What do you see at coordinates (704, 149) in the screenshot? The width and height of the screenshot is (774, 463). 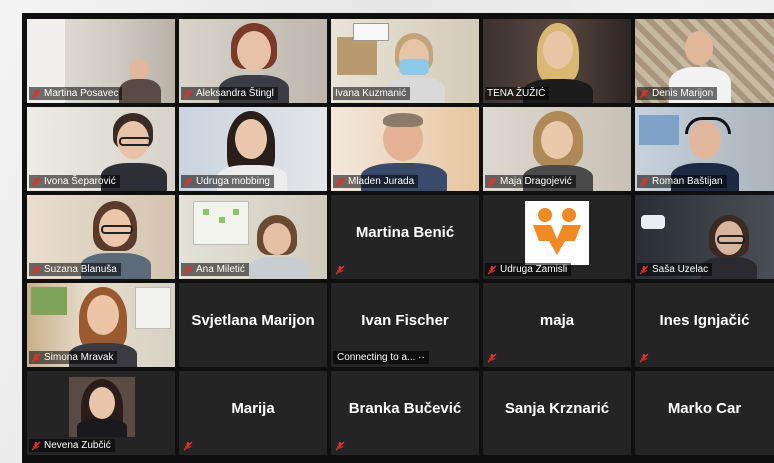 I see `participant-tile: Roman Baštijan` at bounding box center [704, 149].